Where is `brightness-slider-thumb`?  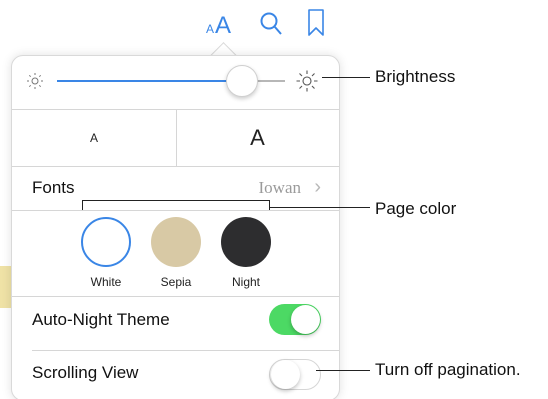
brightness-slider-thumb is located at coordinates (242, 81).